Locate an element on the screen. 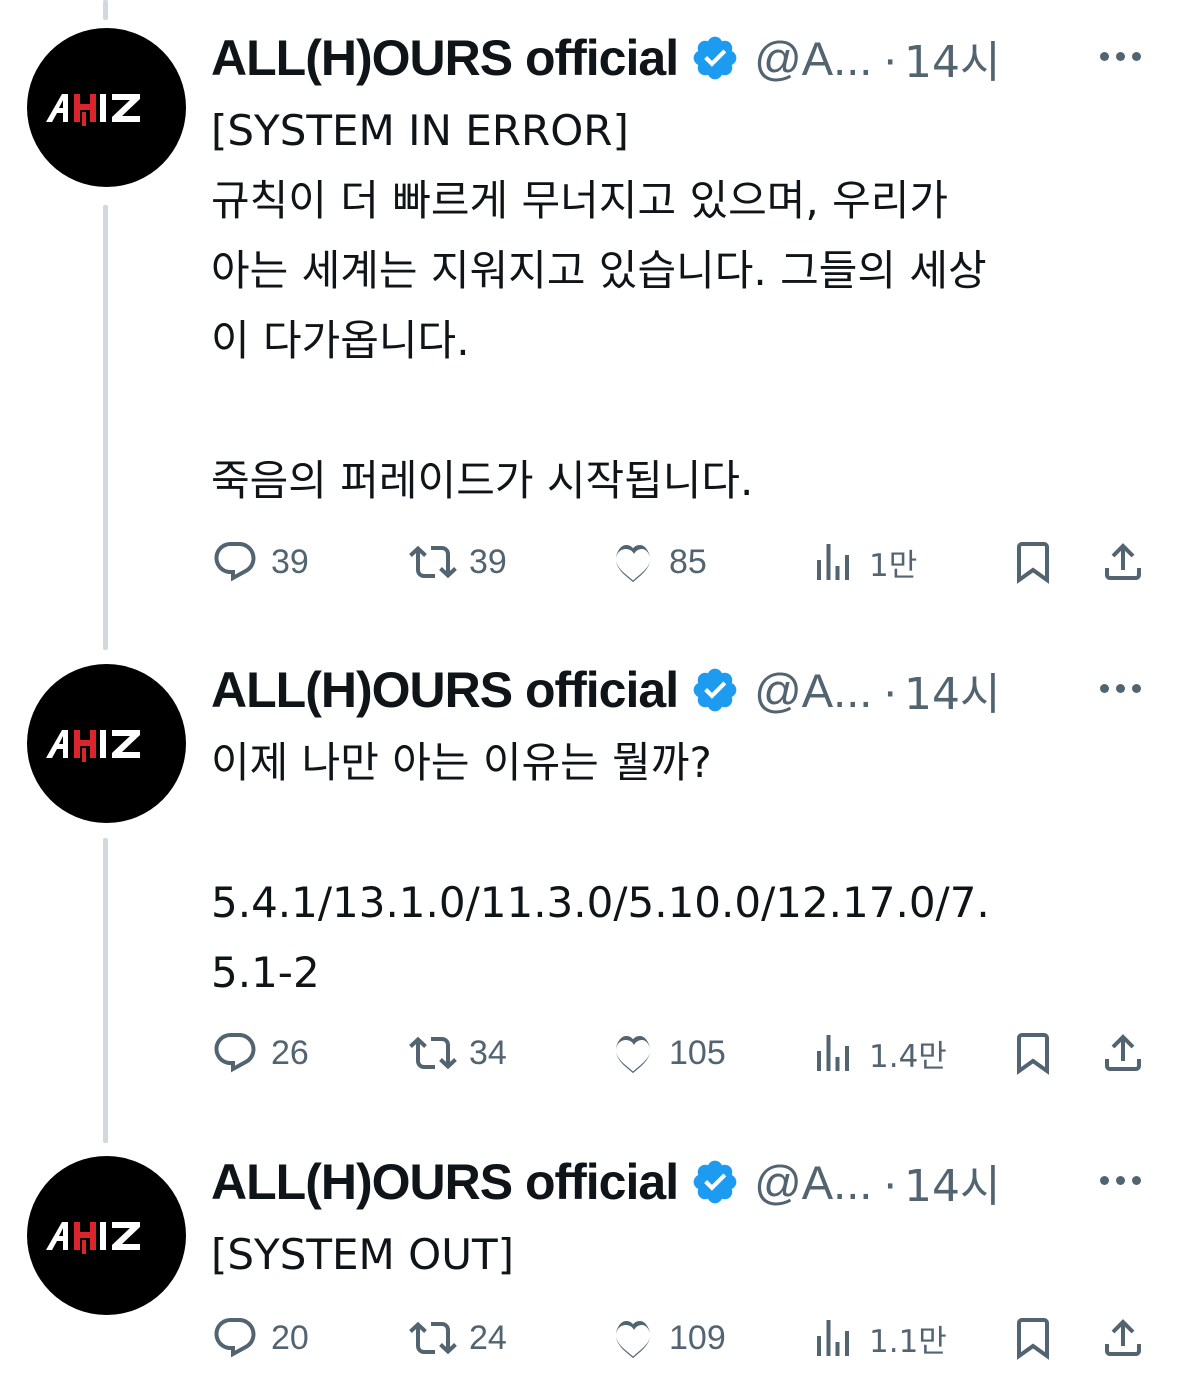 This screenshot has width=1179, height=1379. reply-button: 26 is located at coordinates (260, 1053).